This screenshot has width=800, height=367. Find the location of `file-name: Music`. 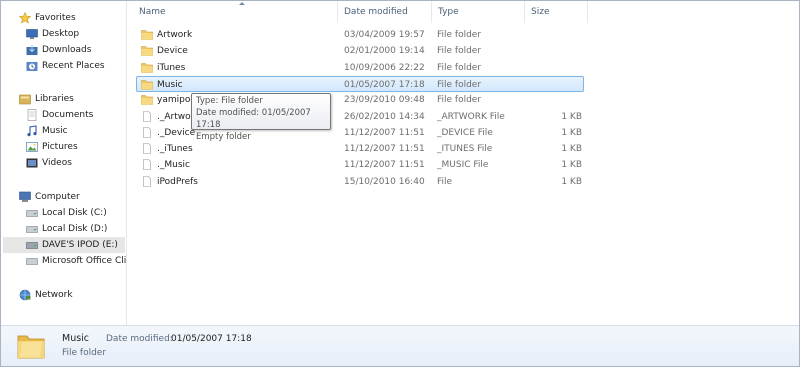

file-name: Music is located at coordinates (170, 84).